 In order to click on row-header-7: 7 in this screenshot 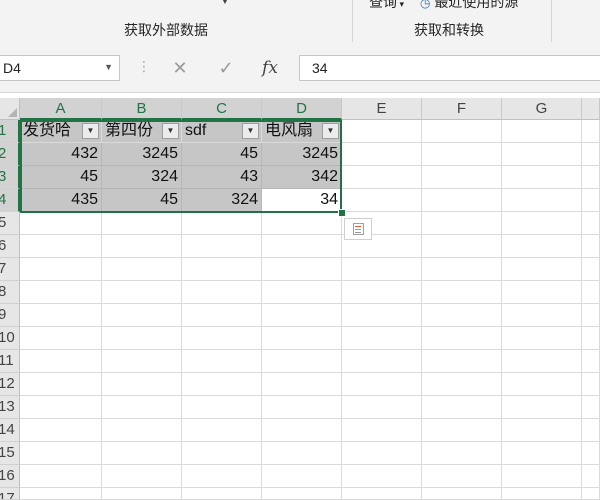, I will do `click(10, 269)`.